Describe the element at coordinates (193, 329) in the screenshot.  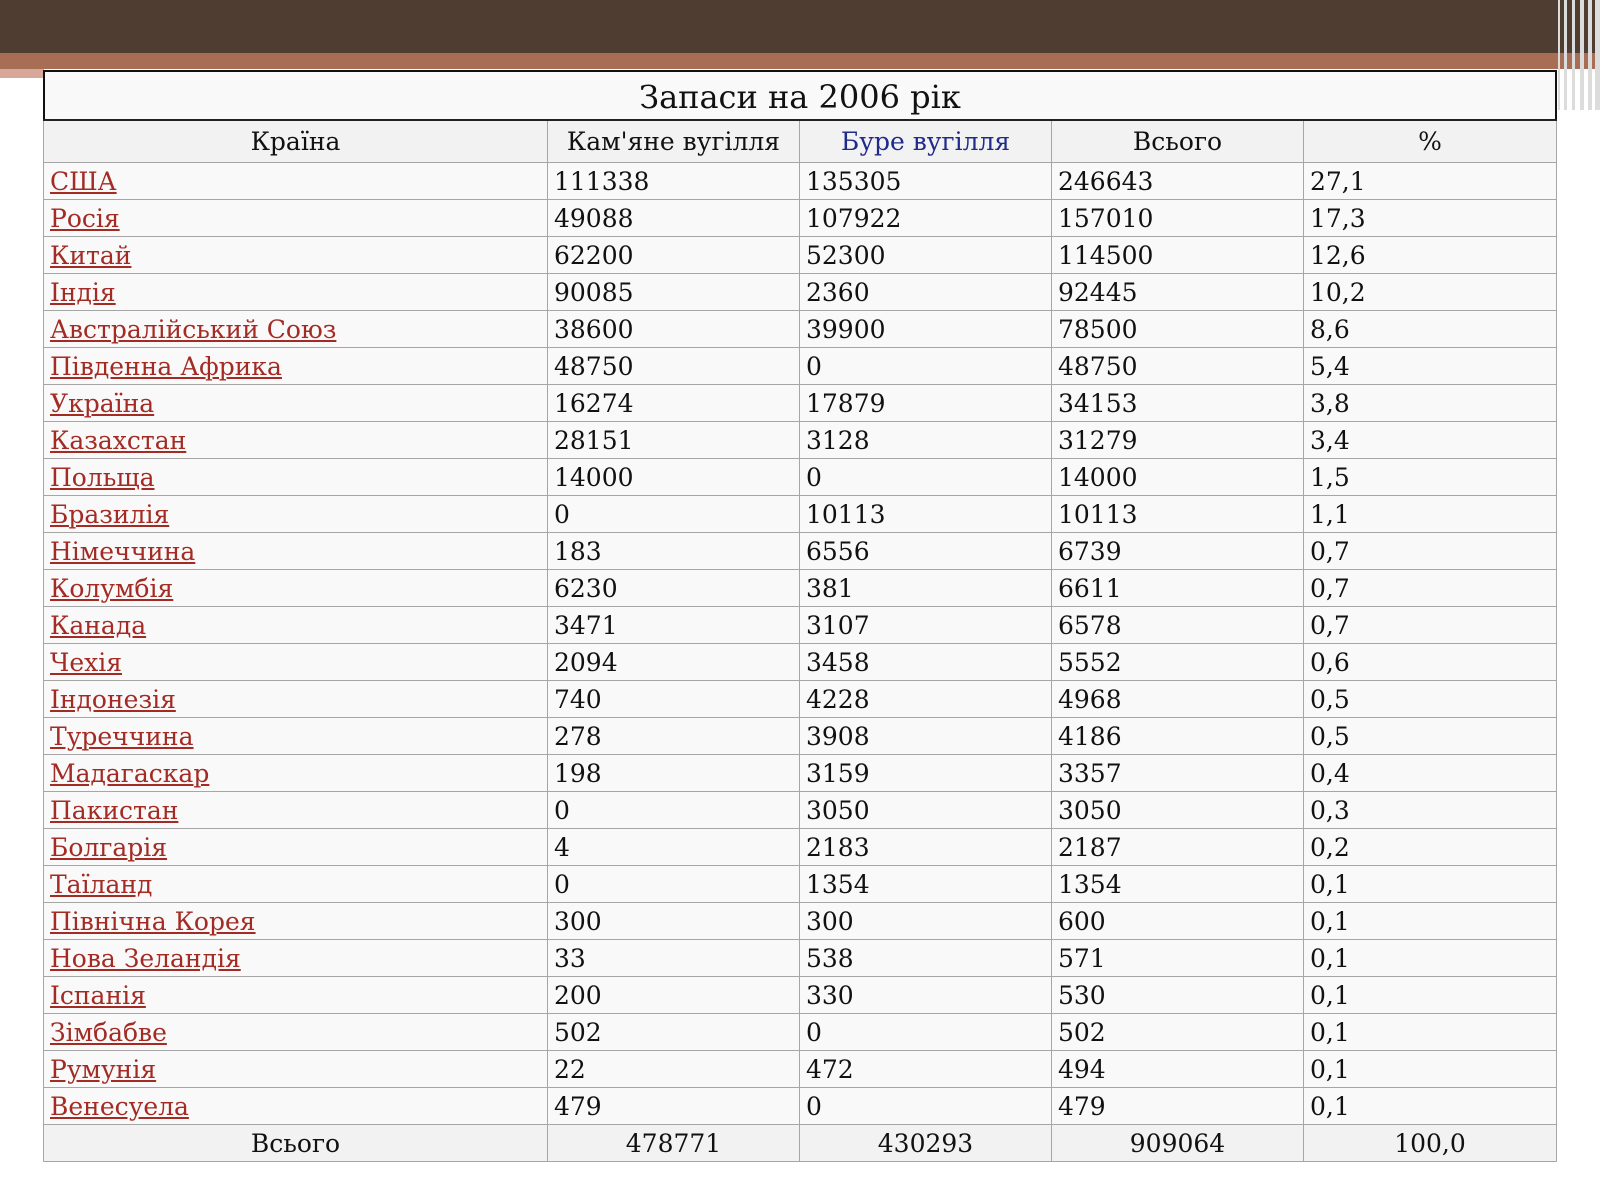
I see `country-link: Австралійський Союз` at that location.